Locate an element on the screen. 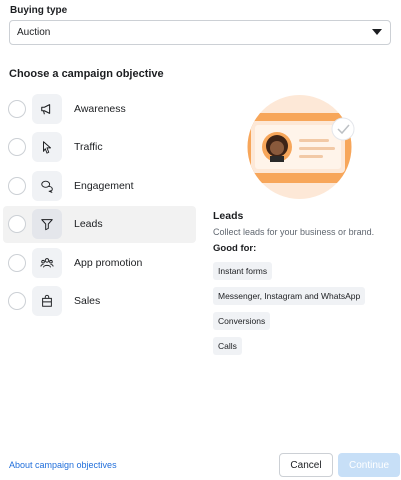 This screenshot has height=480, width=401. radio-sales is located at coordinates (17, 301).